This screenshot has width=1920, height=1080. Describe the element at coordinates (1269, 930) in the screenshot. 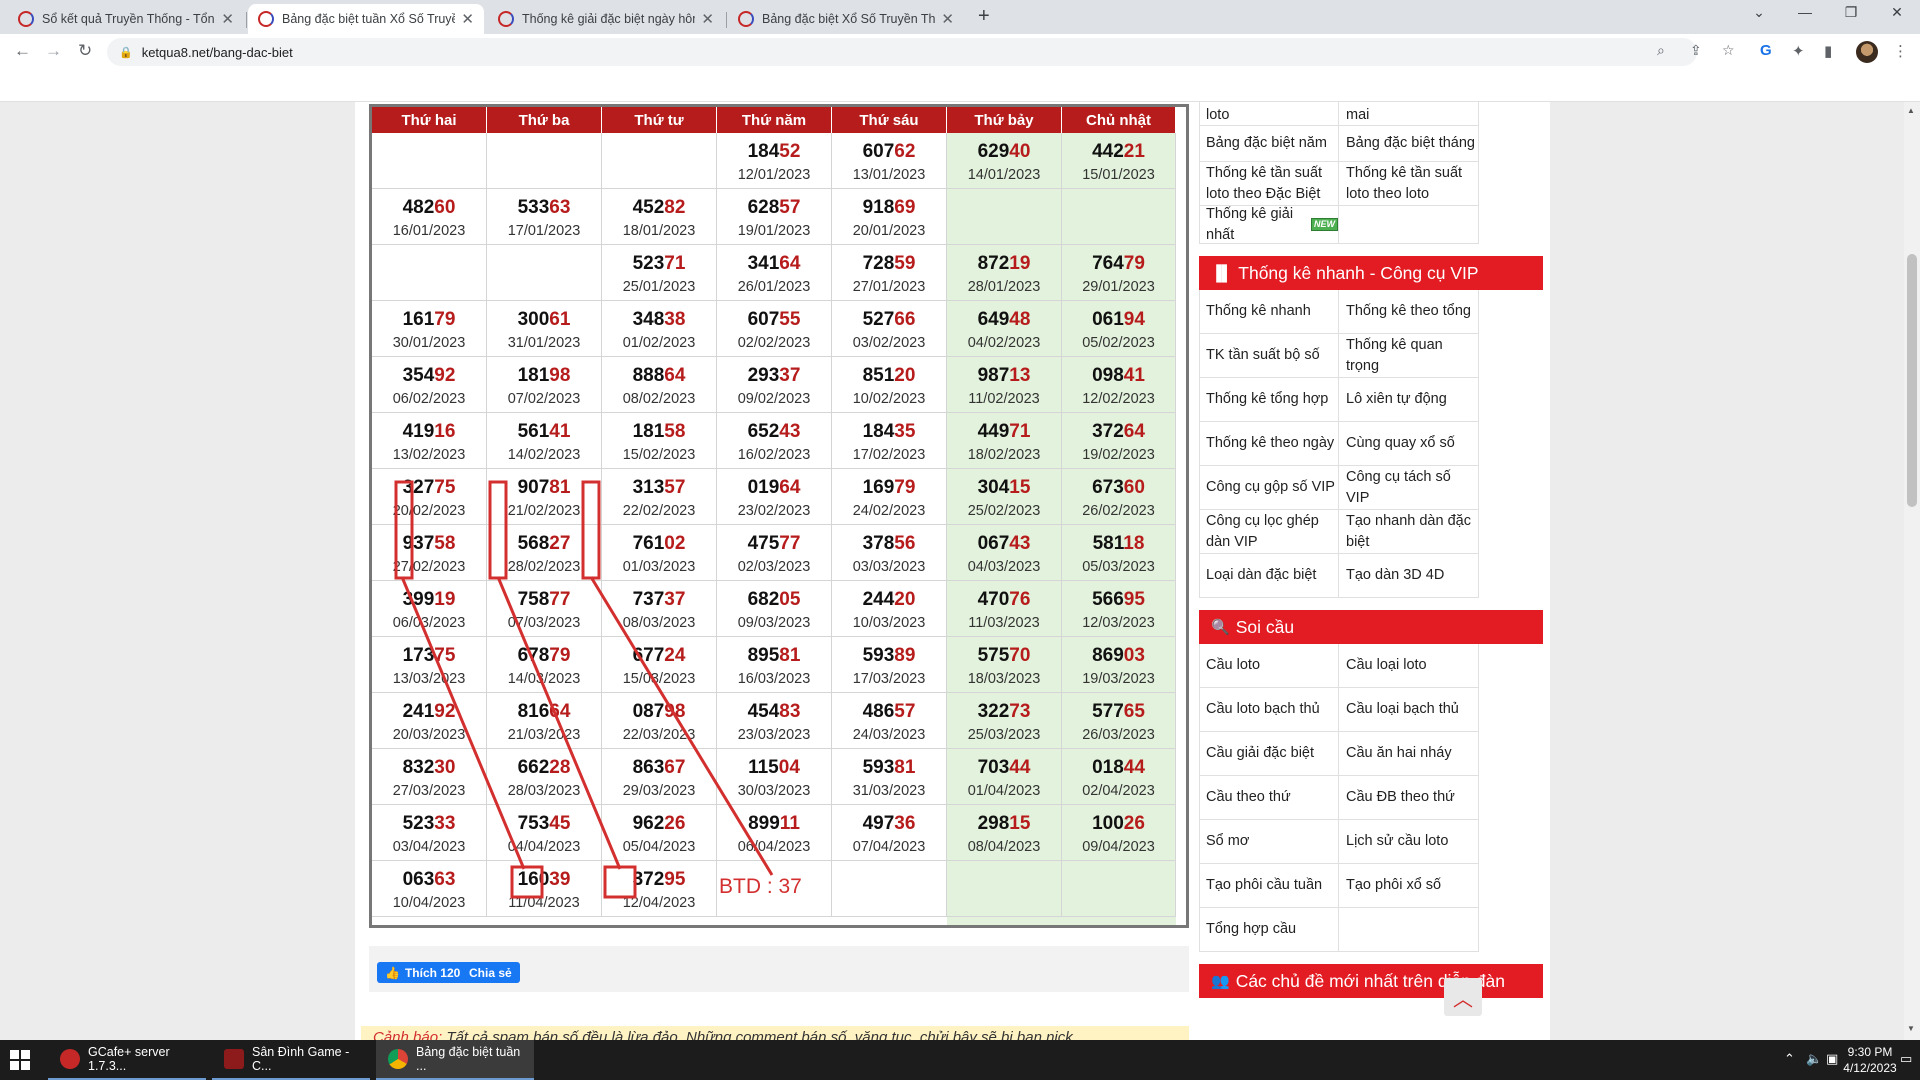

I see `sidebar-link: Tổng hợp cầu` at that location.